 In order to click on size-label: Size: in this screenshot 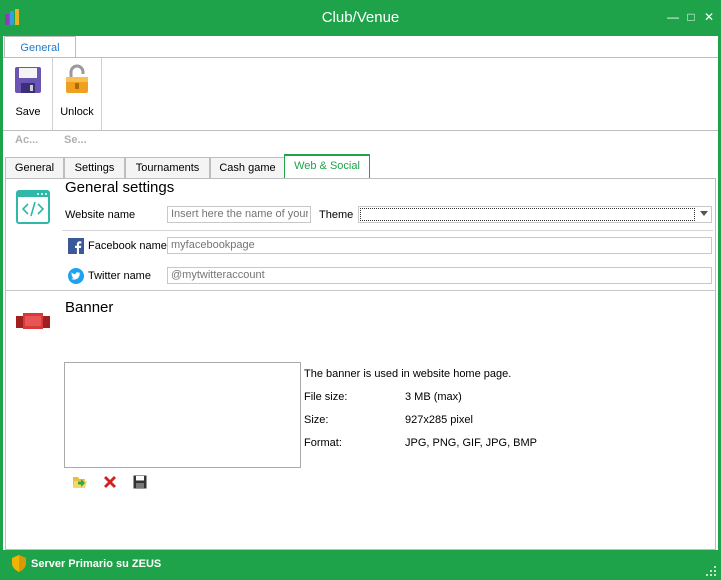, I will do `click(316, 420)`.